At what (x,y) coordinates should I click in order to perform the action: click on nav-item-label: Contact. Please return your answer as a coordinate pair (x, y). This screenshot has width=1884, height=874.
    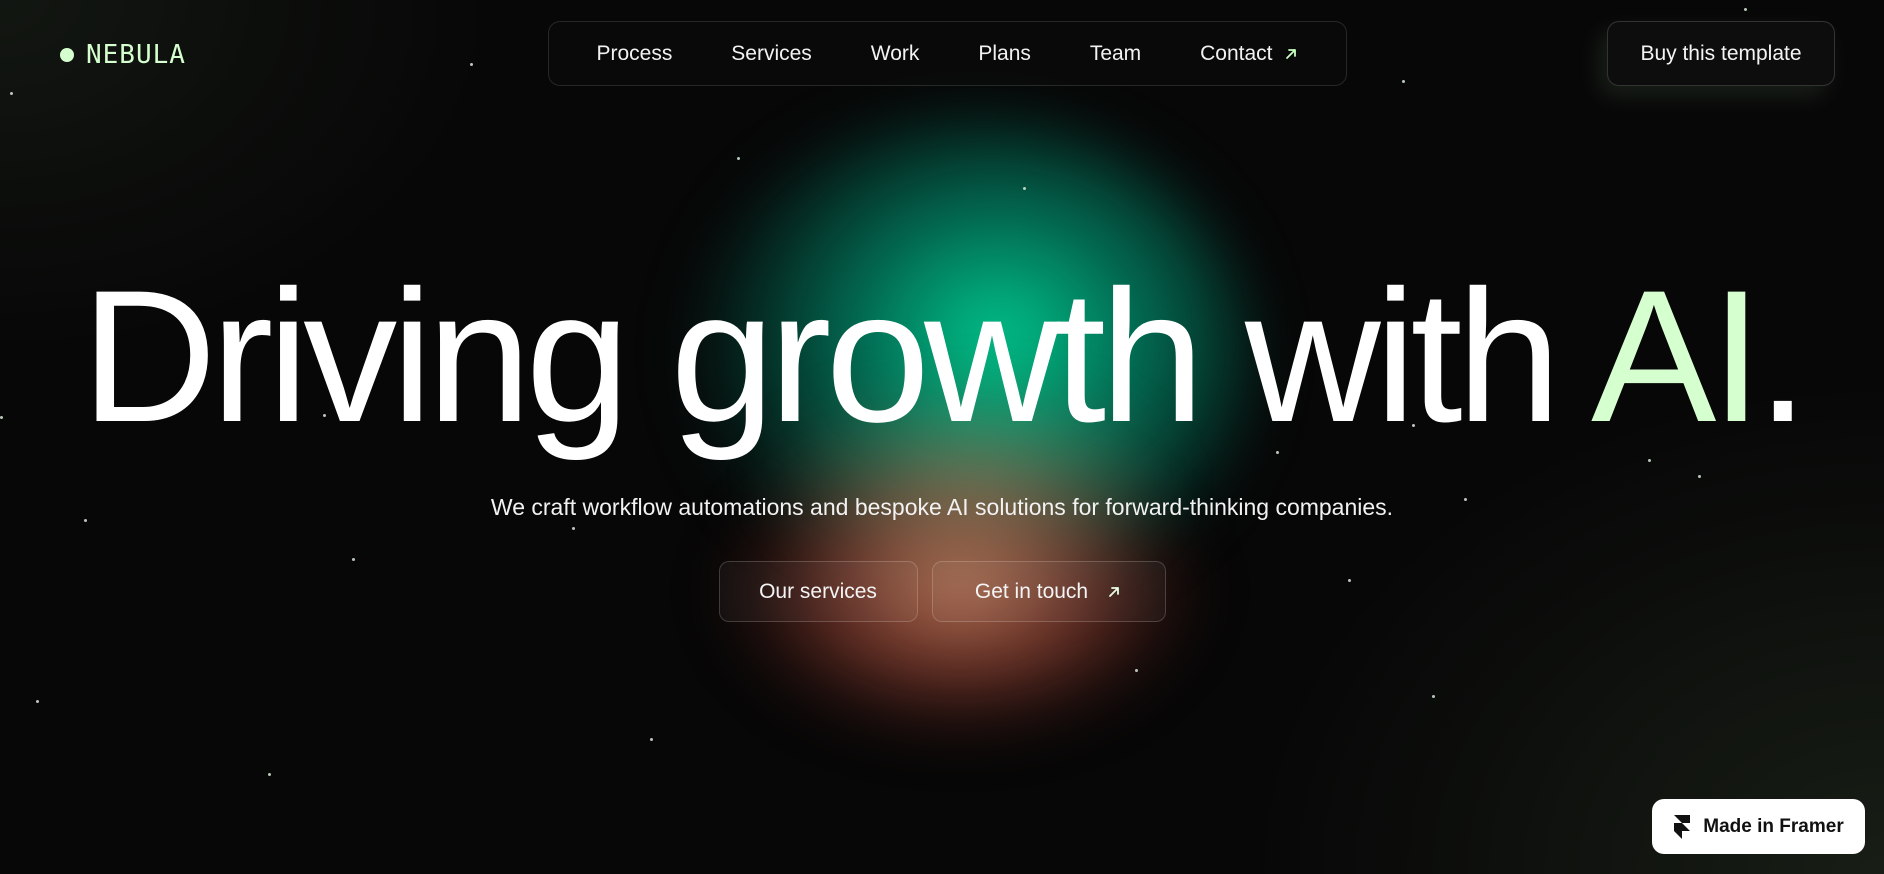
    Looking at the image, I should click on (1236, 53).